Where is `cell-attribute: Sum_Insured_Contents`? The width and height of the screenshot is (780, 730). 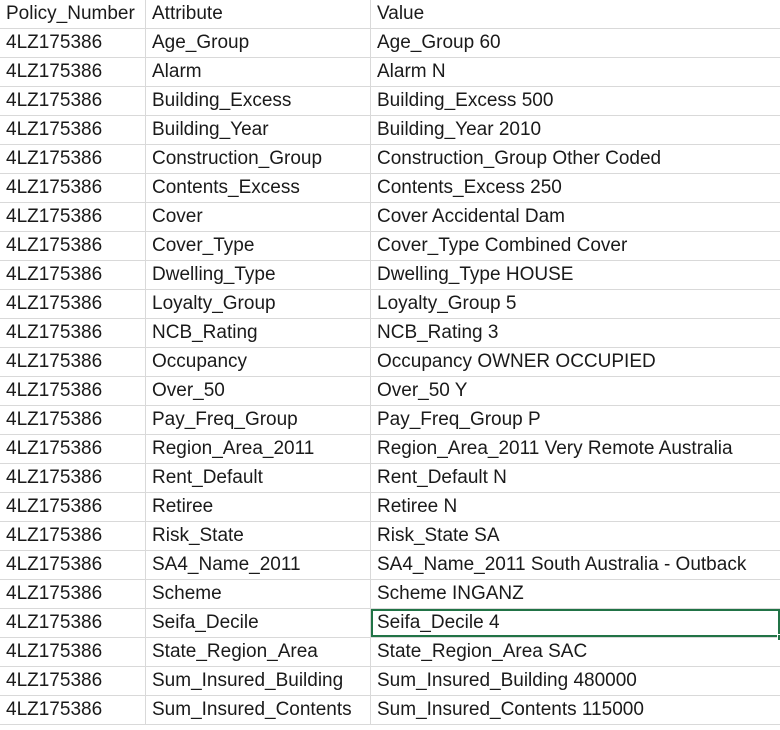 cell-attribute: Sum_Insured_Contents is located at coordinates (258, 710).